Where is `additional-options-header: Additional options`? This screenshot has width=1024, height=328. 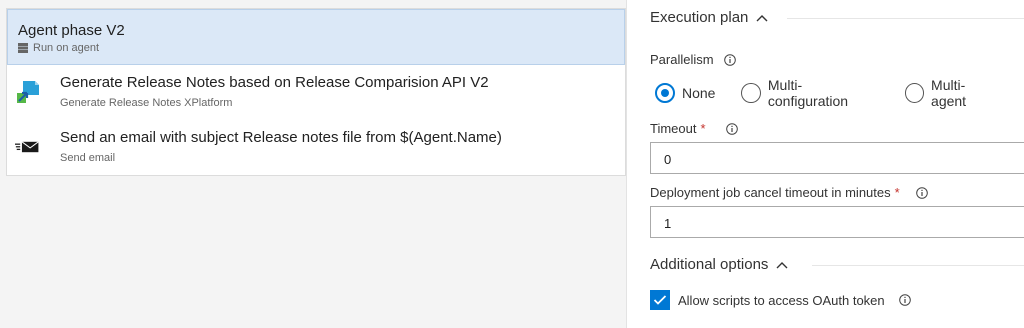 additional-options-header: Additional options is located at coordinates (719, 264).